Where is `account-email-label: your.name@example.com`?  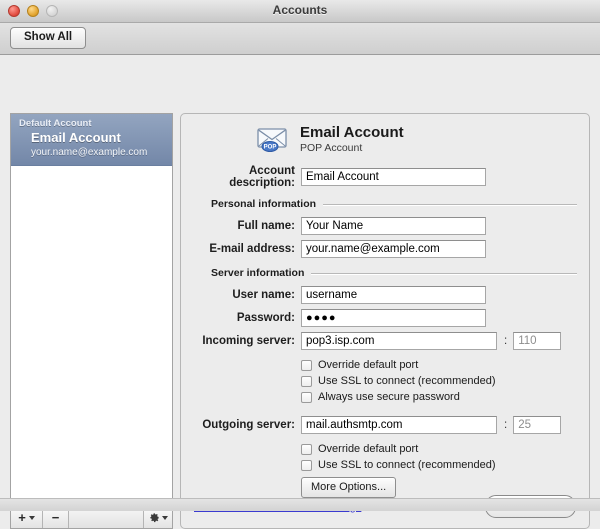
account-email-label: your.name@example.com is located at coordinates (89, 152).